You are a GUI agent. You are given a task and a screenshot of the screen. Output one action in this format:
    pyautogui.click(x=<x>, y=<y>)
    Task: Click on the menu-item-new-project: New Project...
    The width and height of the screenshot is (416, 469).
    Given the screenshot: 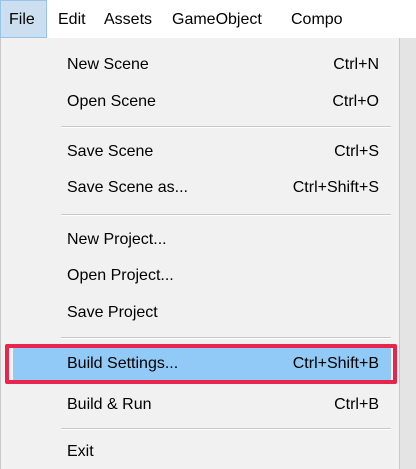 What is the action you would take?
    pyautogui.click(x=202, y=240)
    